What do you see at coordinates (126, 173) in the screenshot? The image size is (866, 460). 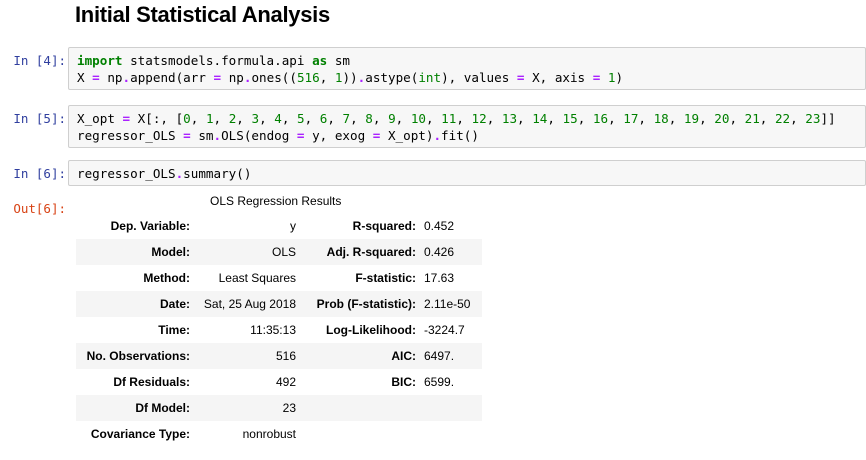 I see `code-token: regressor_OLS` at bounding box center [126, 173].